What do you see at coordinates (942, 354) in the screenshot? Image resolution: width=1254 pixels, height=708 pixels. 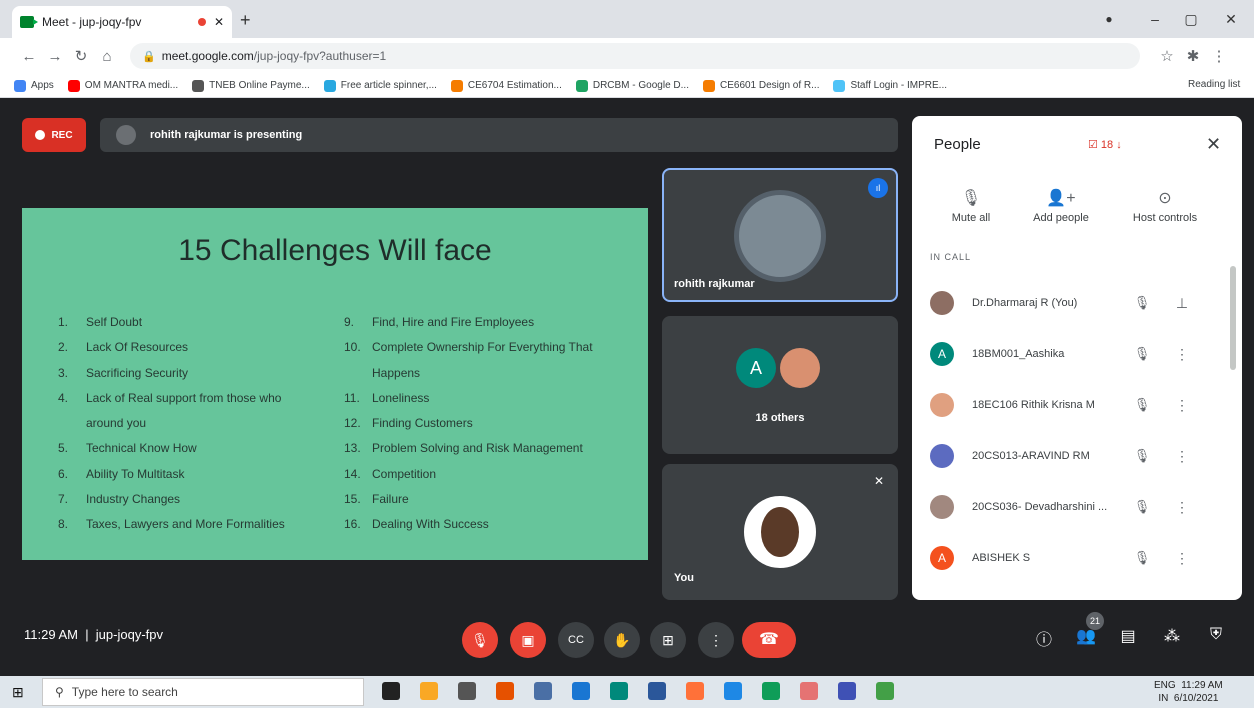 I see `participant-avatar: A` at bounding box center [942, 354].